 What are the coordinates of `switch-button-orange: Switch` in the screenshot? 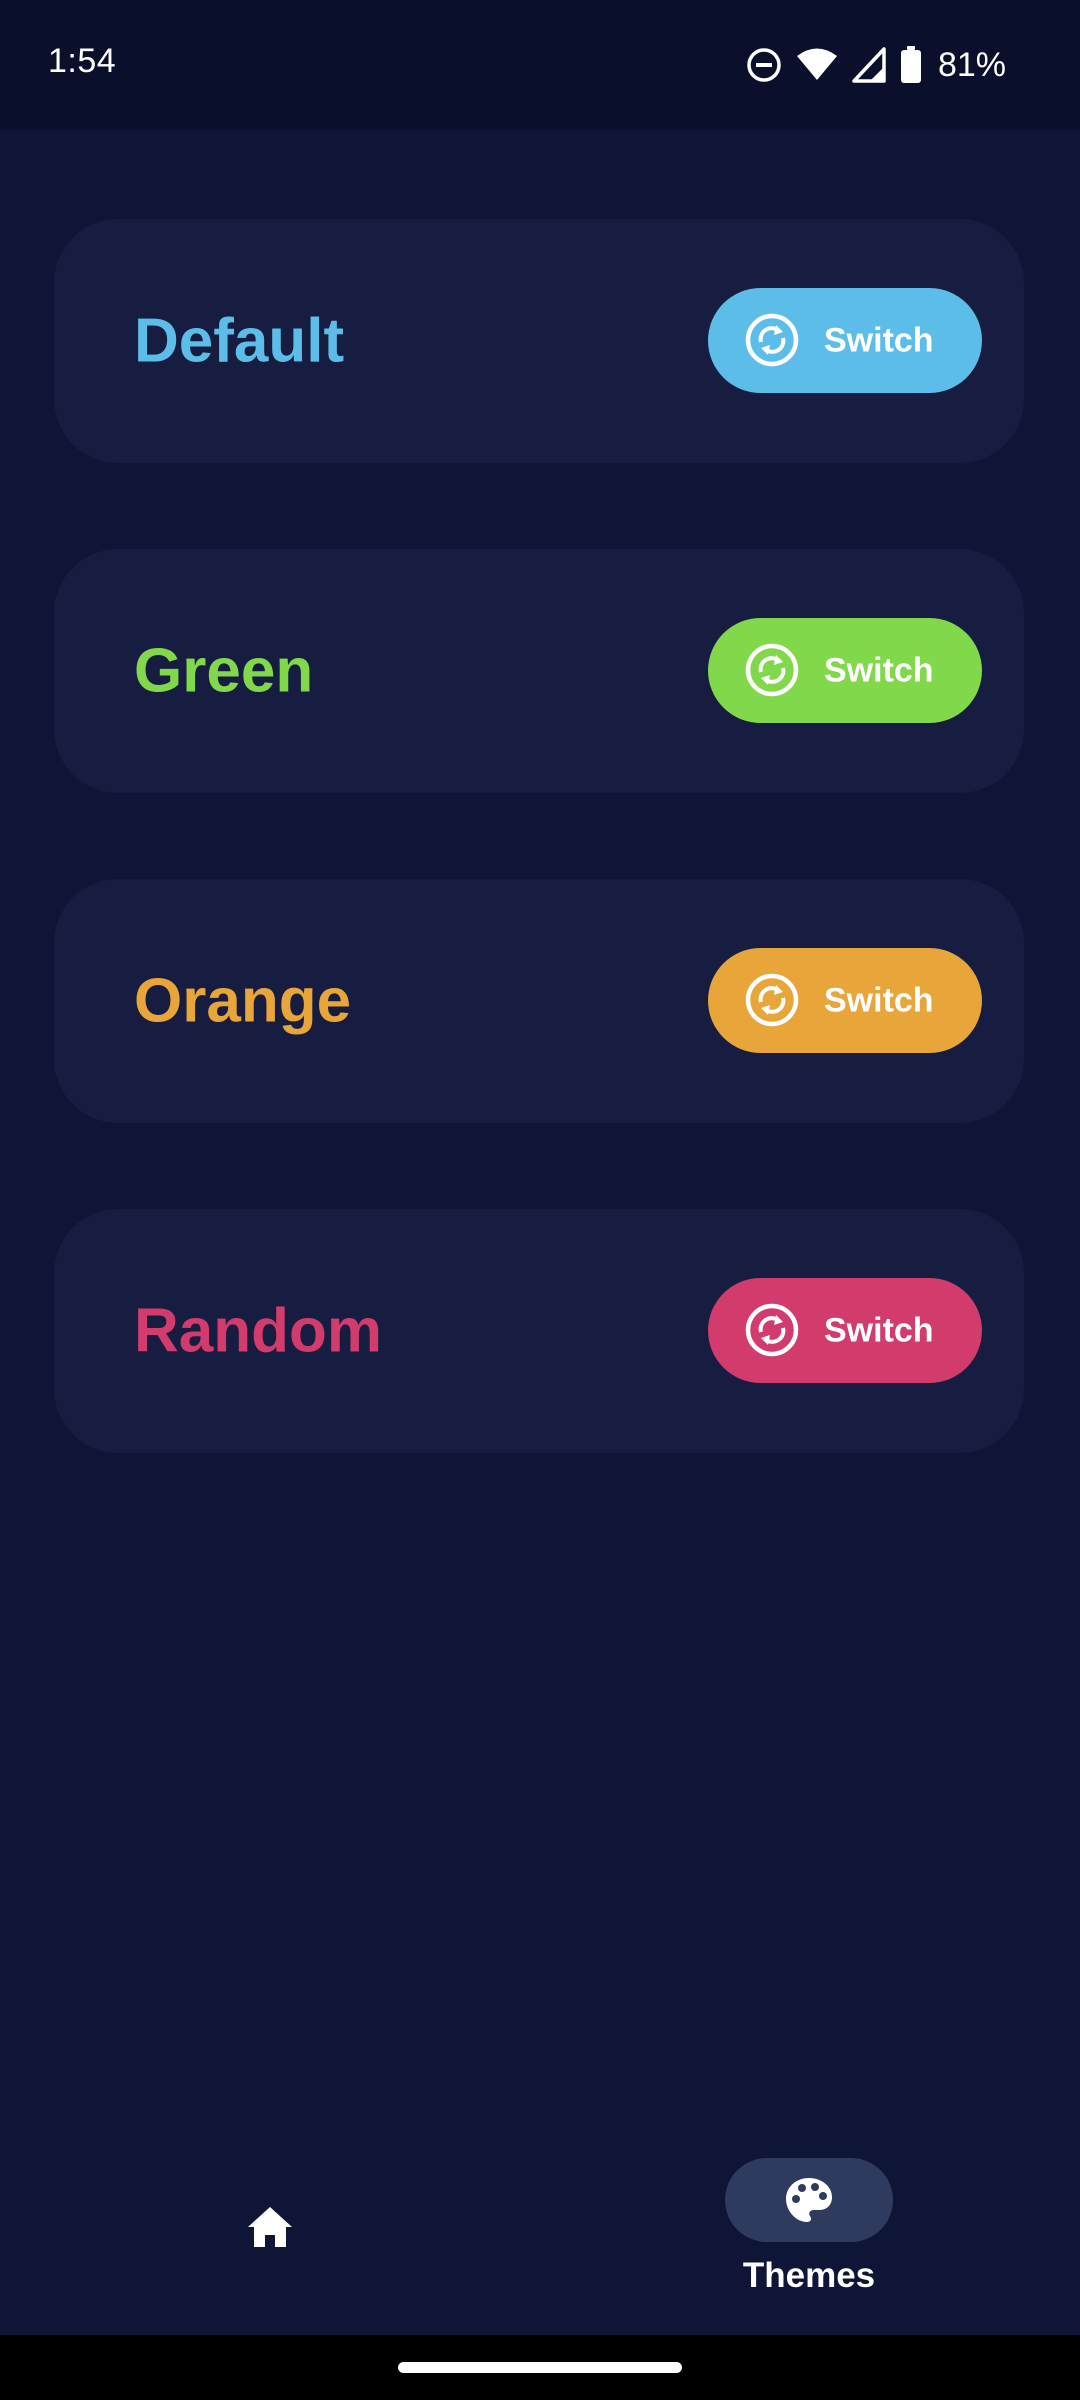 It's located at (845, 1000).